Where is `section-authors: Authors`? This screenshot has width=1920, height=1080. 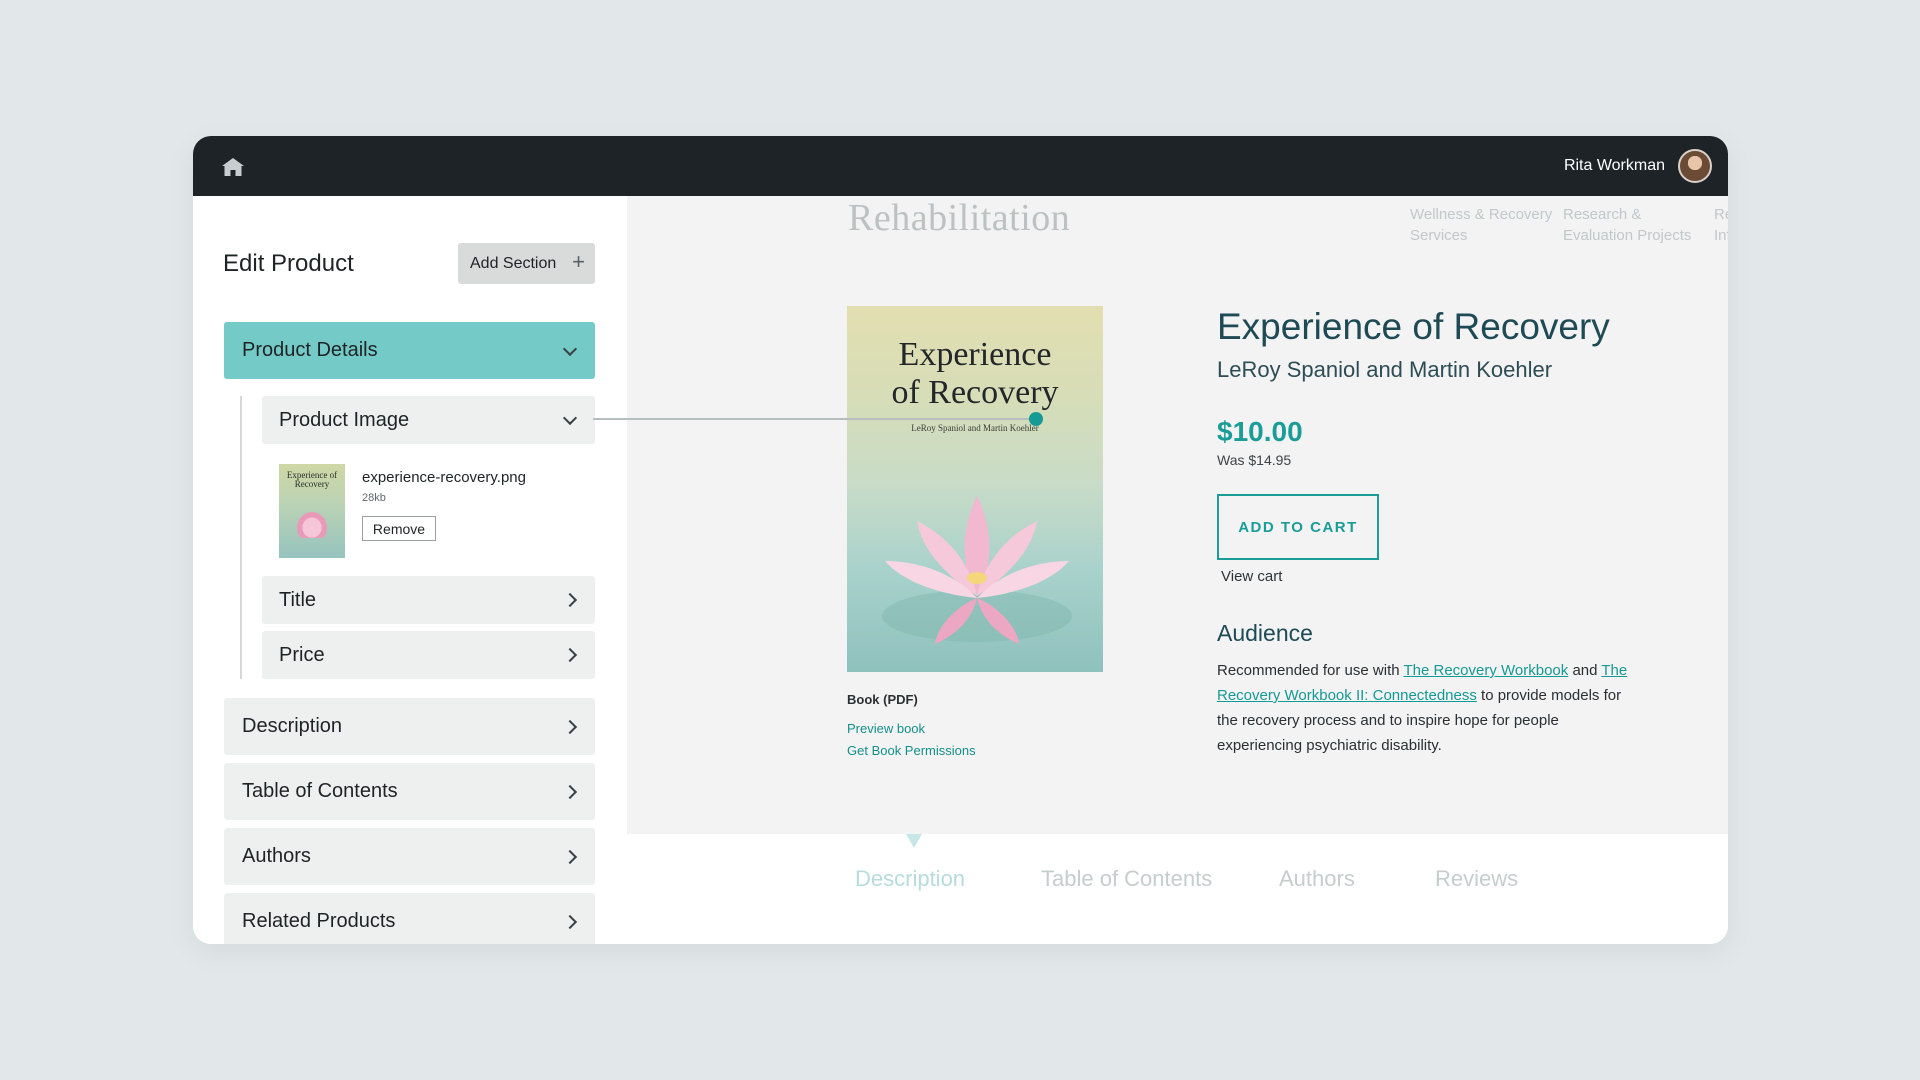
section-authors: Authors is located at coordinates (409, 856).